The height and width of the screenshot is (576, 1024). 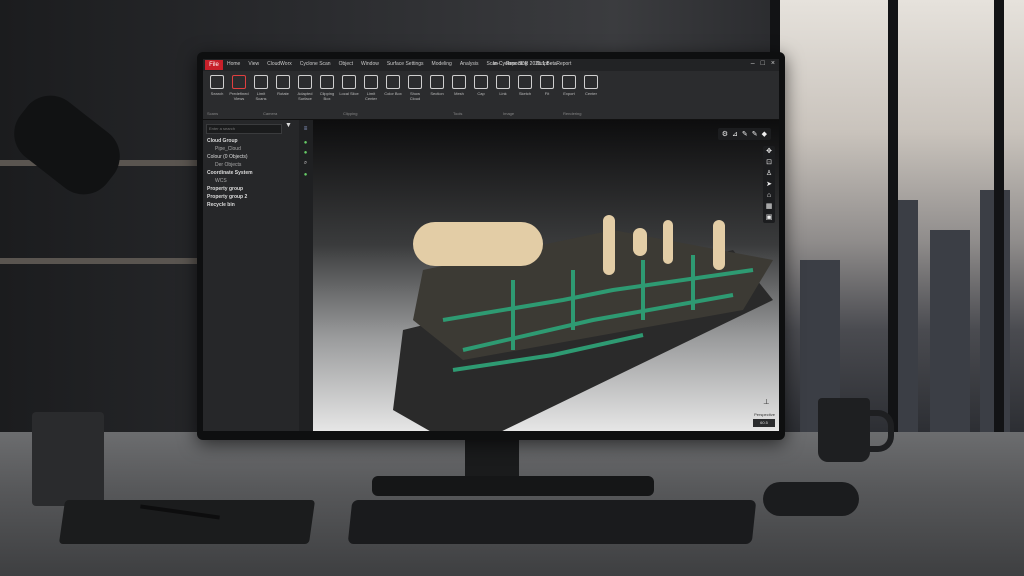 I want to click on pin-icon: ✎, so click(x=745, y=134).